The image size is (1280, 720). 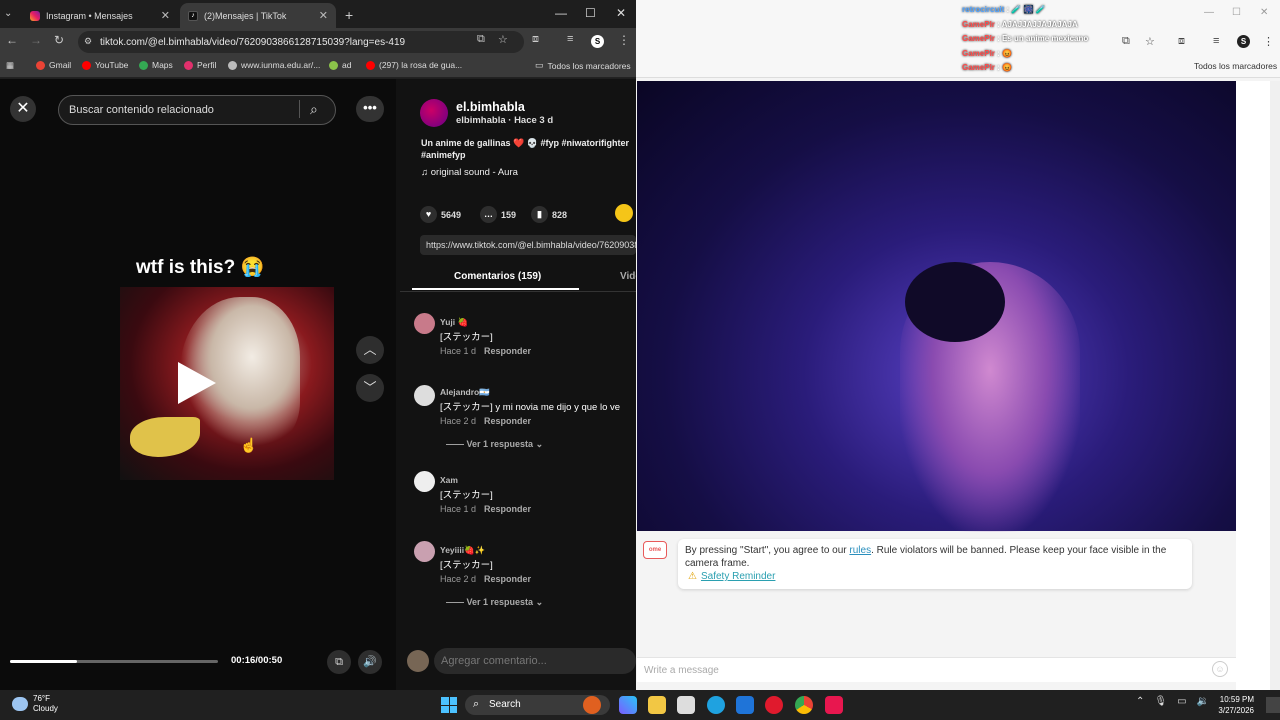 I want to click on volume-icon: 🔊, so click(x=370, y=662).